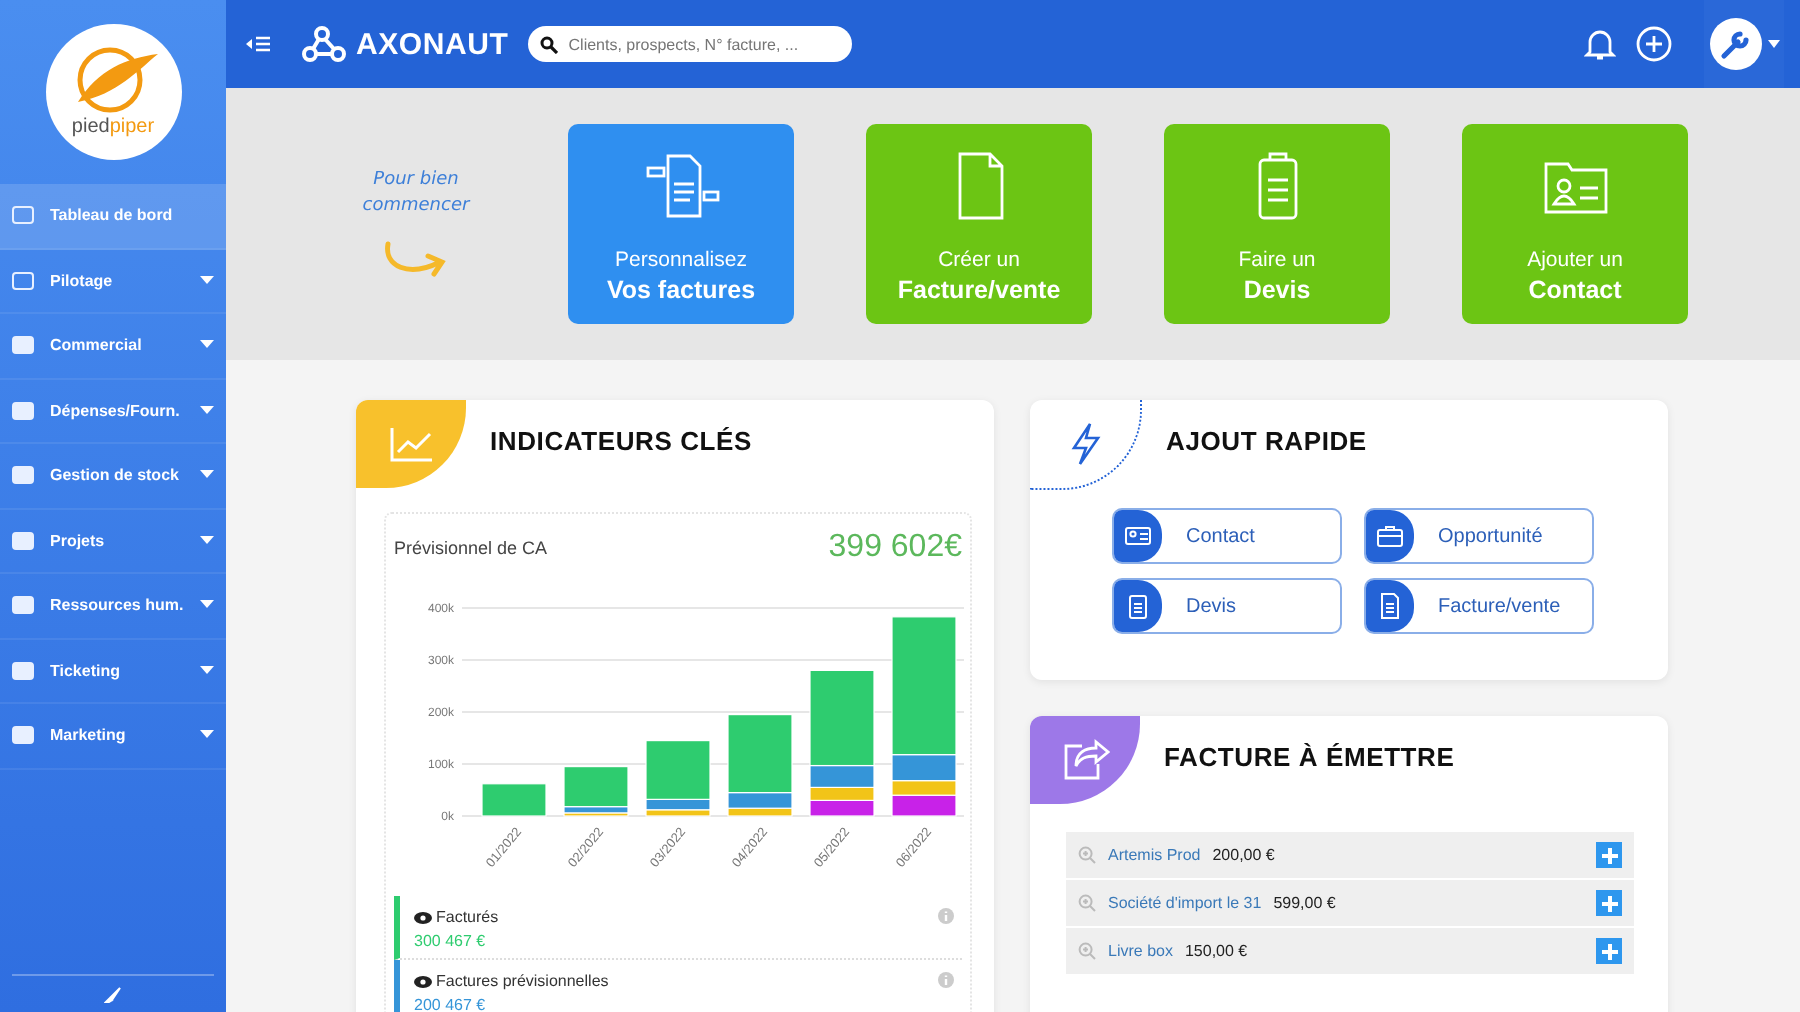 This screenshot has width=1800, height=1012. I want to click on network-logo-icon, so click(324, 44).